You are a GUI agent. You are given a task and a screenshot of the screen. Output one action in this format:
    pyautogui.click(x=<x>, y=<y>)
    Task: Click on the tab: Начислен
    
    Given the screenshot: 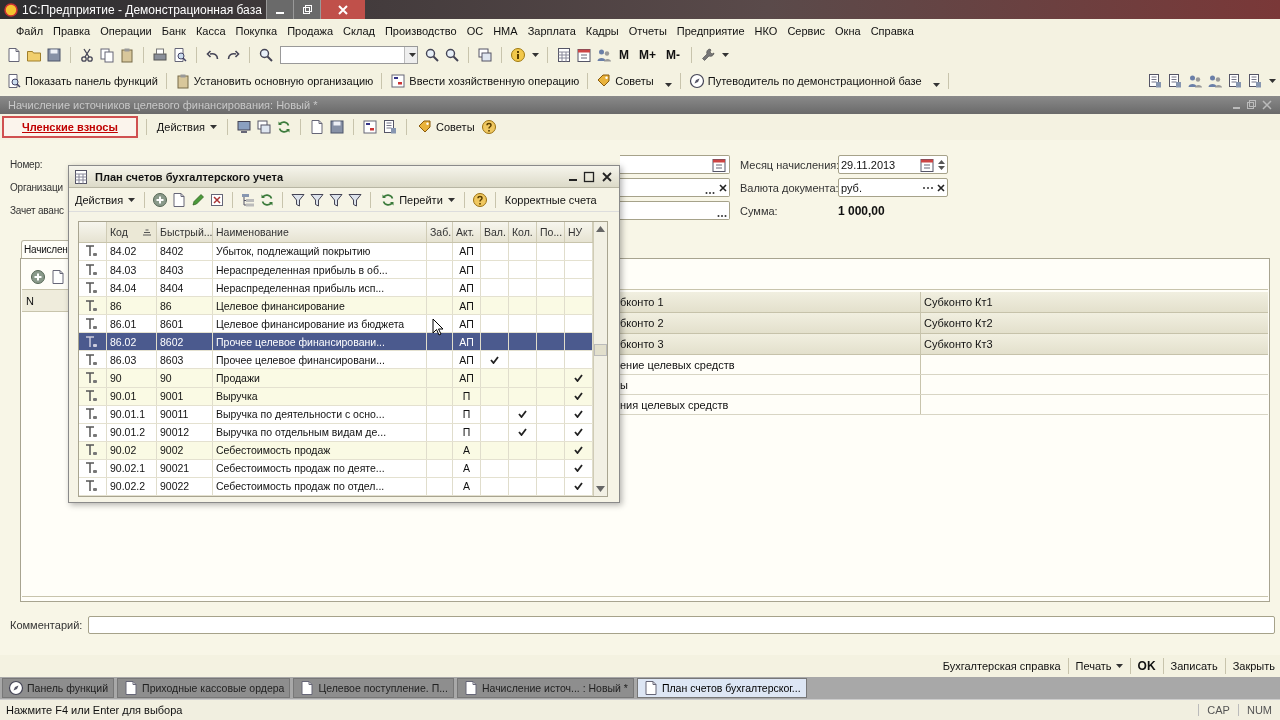 What is the action you would take?
    pyautogui.click(x=46, y=249)
    